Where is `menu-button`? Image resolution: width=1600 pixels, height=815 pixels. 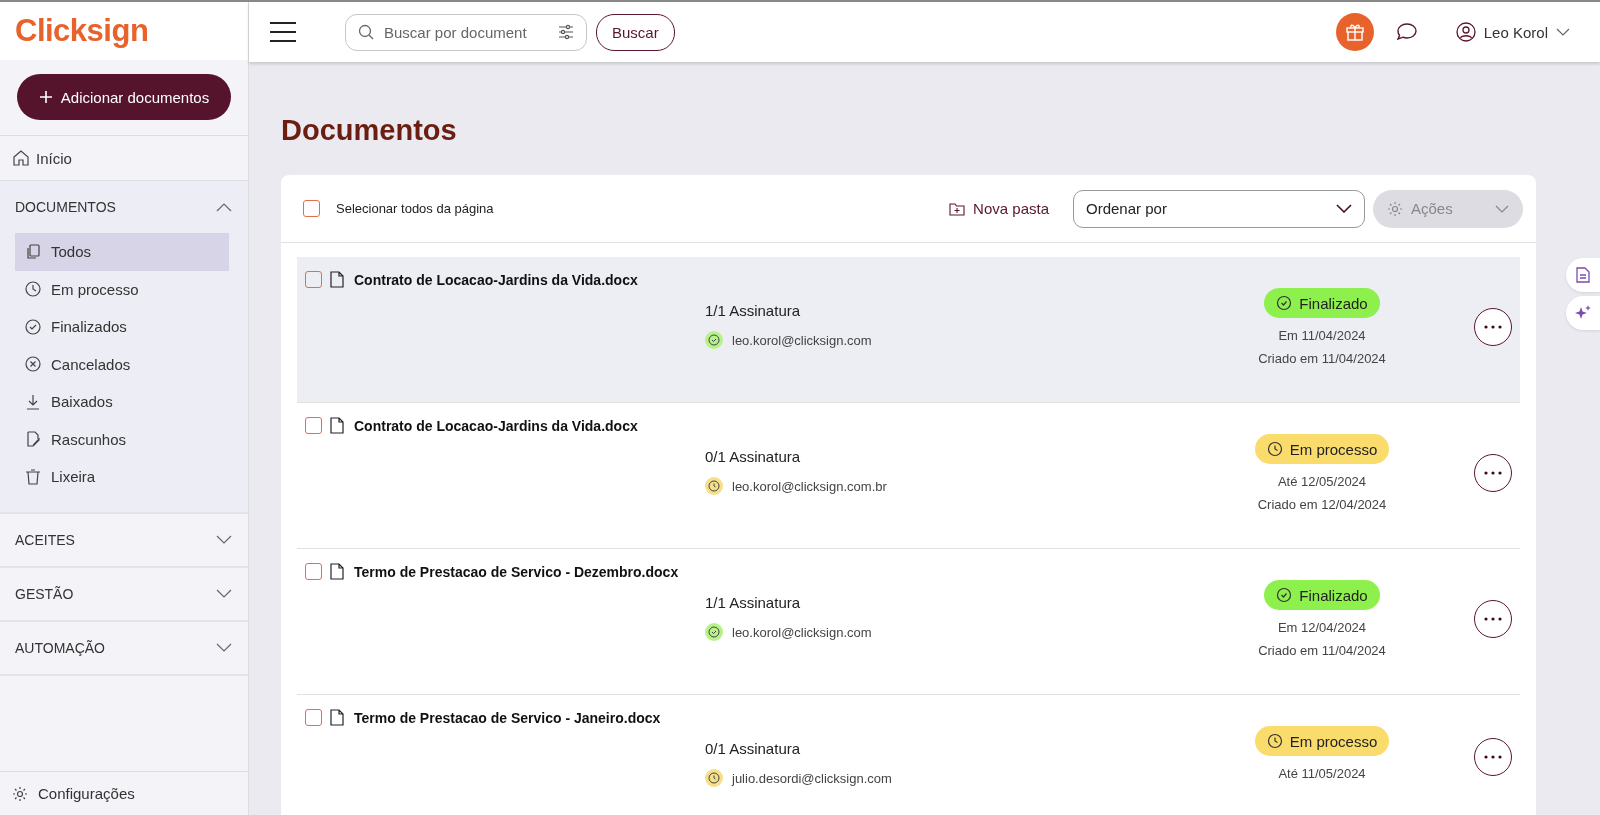
menu-button is located at coordinates (283, 32).